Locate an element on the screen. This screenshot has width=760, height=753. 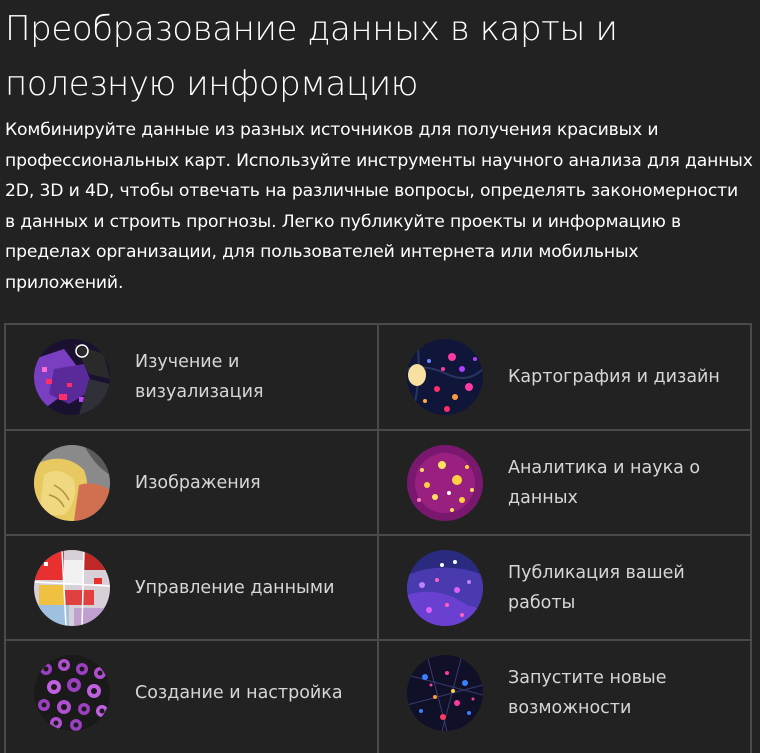
capability-tile-analytics: Аналитика и наука о данных is located at coordinates (564, 483).